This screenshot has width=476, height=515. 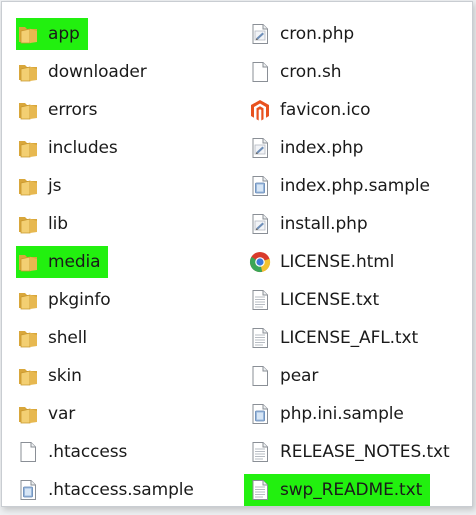 I want to click on file-item-release-notes-txt: RELEASE_NOTES.txt, so click(x=361, y=452).